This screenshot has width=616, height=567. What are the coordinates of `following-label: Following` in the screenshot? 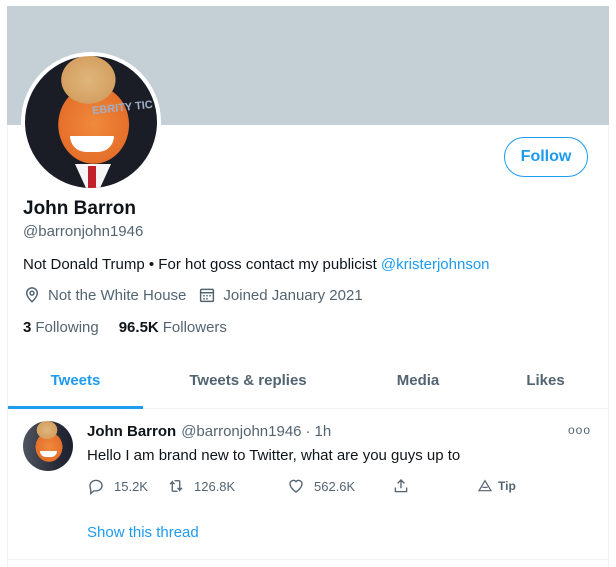 It's located at (67, 327).